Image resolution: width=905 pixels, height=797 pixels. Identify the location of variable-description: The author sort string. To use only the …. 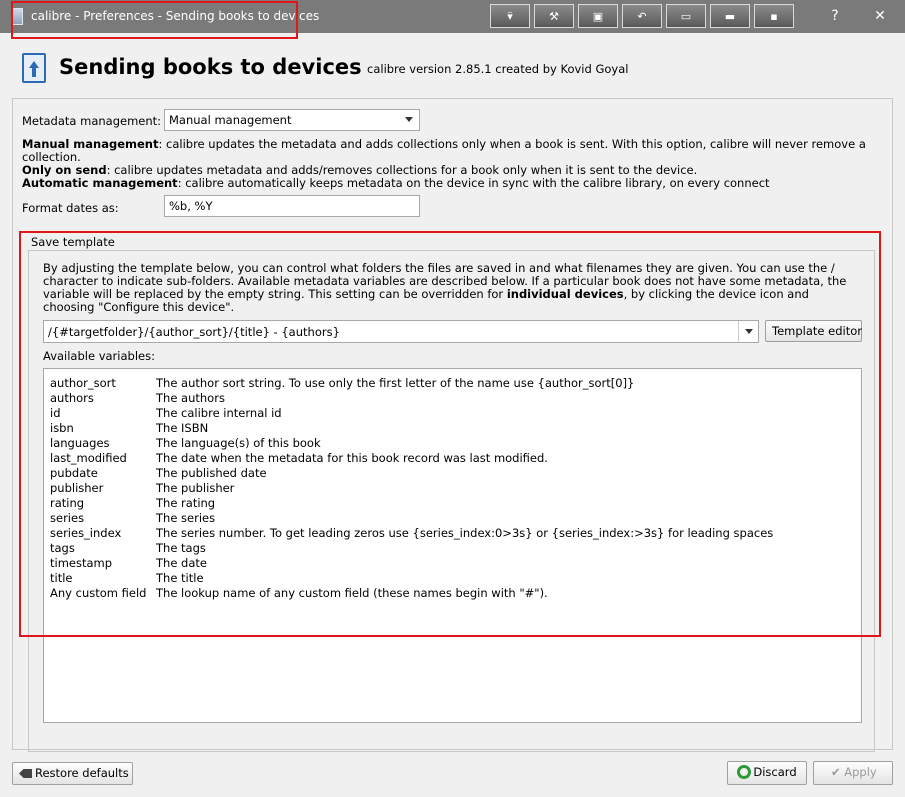
(395, 383).